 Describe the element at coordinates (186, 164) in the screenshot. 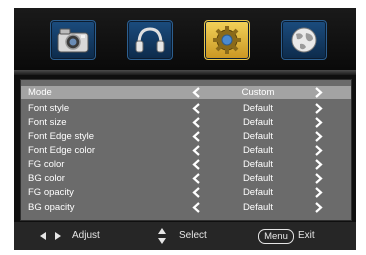

I see `menu-row-fg-color: FG color Default` at that location.